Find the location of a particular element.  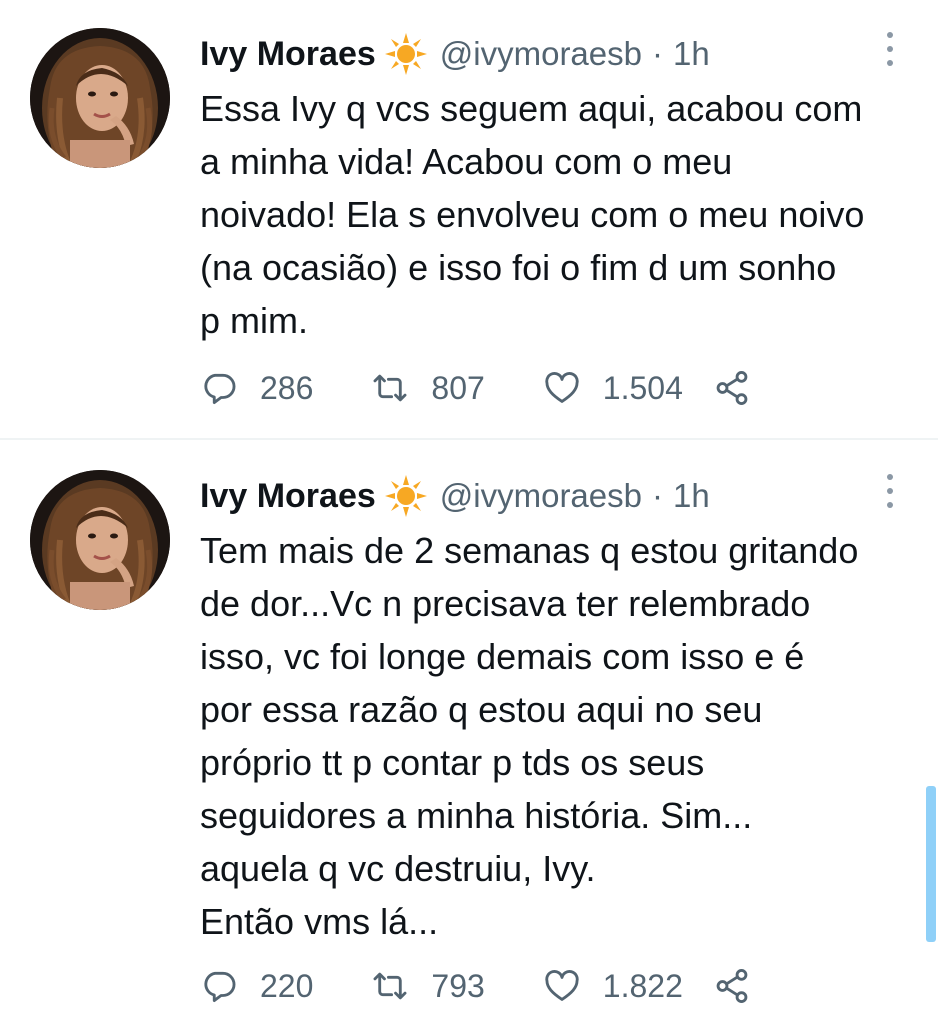

like-button: 1.822 is located at coordinates (613, 986).